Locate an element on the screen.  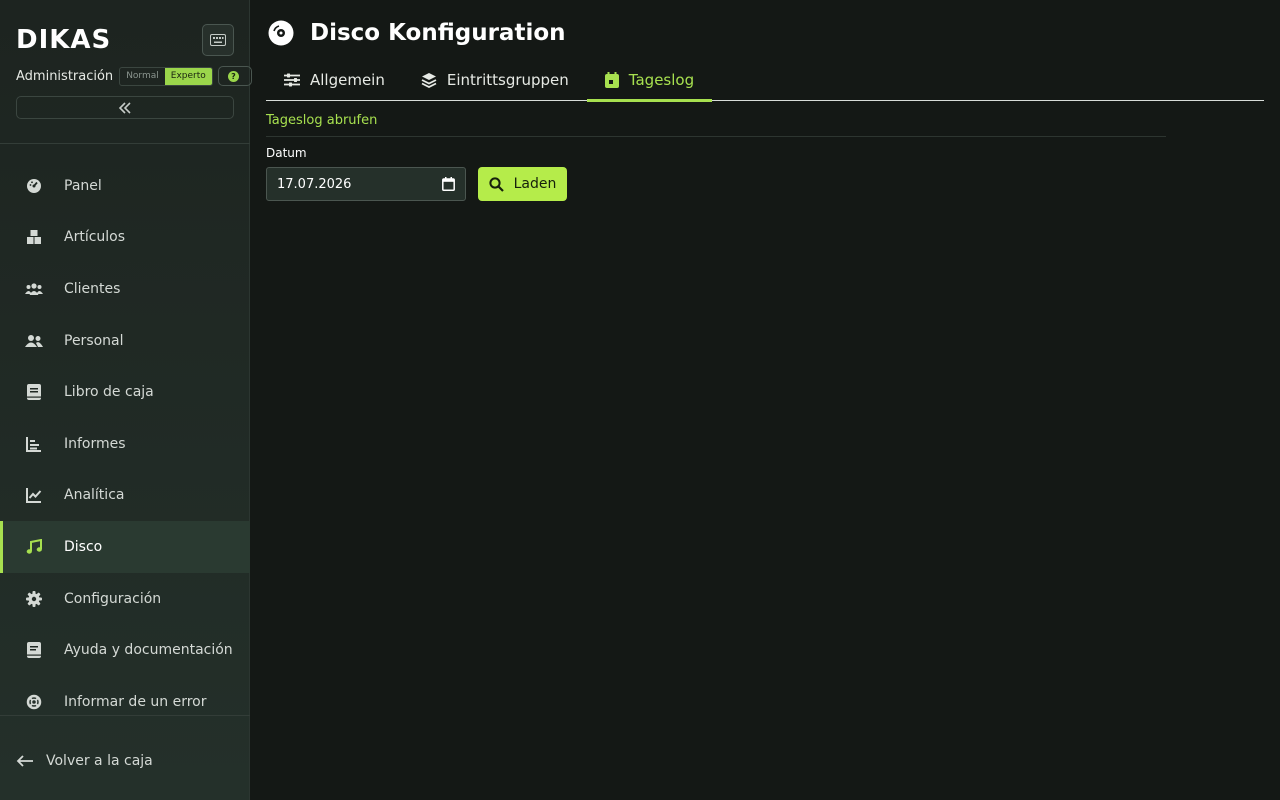
sidebar-item-label: Panel is located at coordinates (83, 185).